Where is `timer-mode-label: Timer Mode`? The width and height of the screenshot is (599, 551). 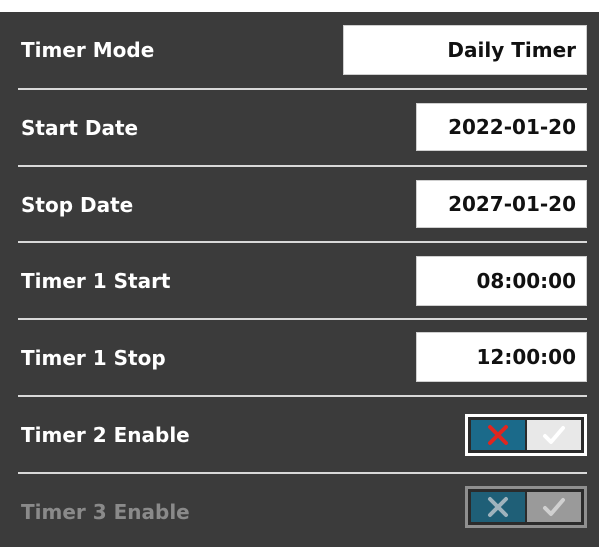 timer-mode-label: Timer Mode is located at coordinates (88, 50).